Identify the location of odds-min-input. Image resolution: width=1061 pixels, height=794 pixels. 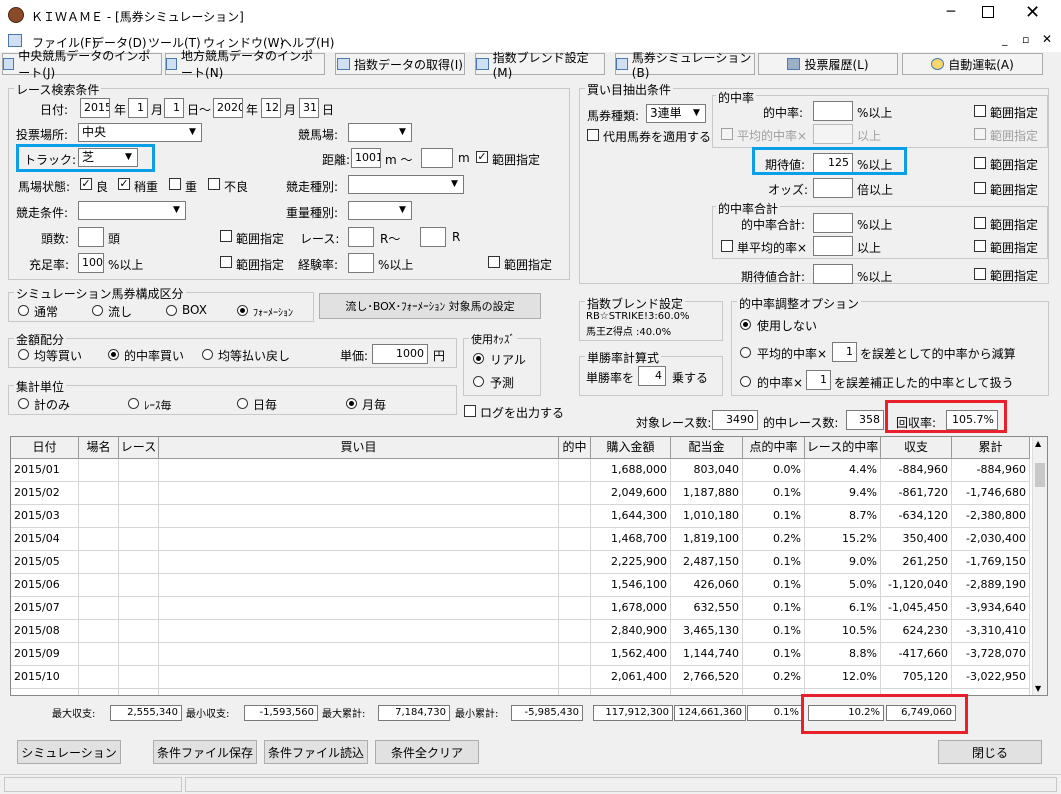
(833, 188).